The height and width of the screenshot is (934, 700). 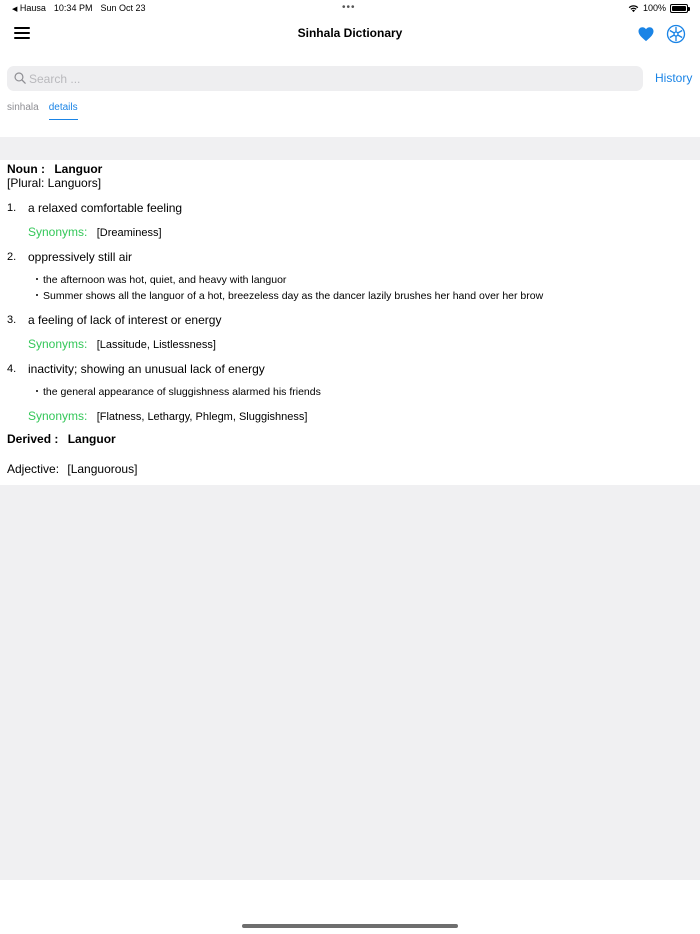 What do you see at coordinates (105, 208) in the screenshot?
I see `sense-definition: a relaxed comfortable feeling` at bounding box center [105, 208].